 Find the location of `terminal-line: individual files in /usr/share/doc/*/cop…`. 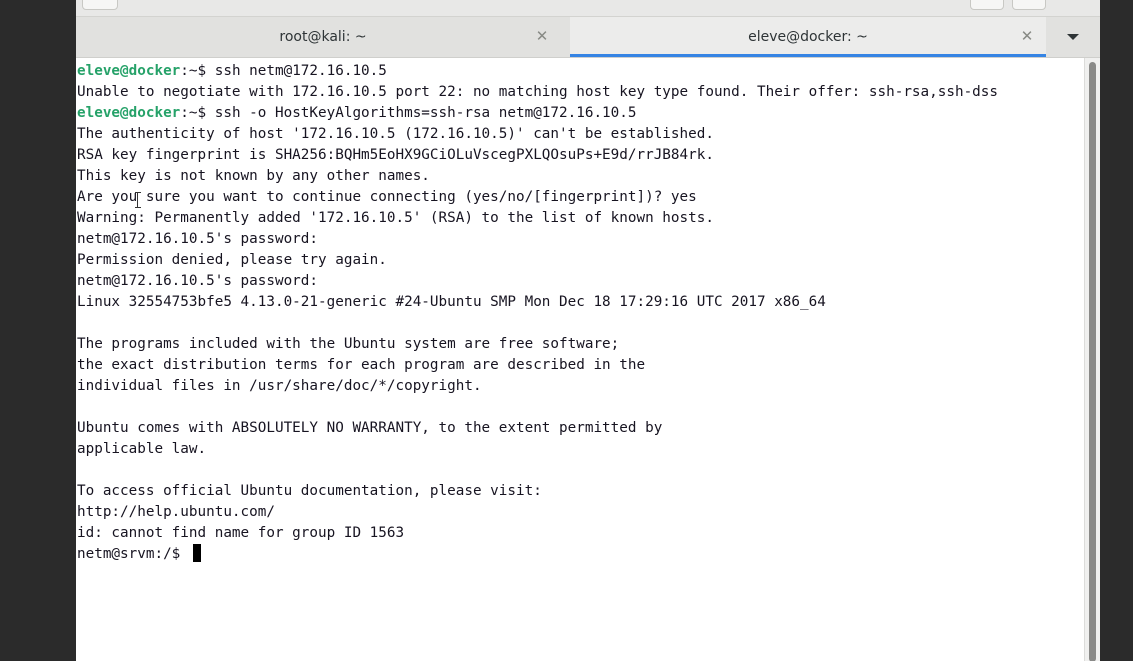

terminal-line: individual files in /usr/share/doc/*/cop… is located at coordinates (580, 386).